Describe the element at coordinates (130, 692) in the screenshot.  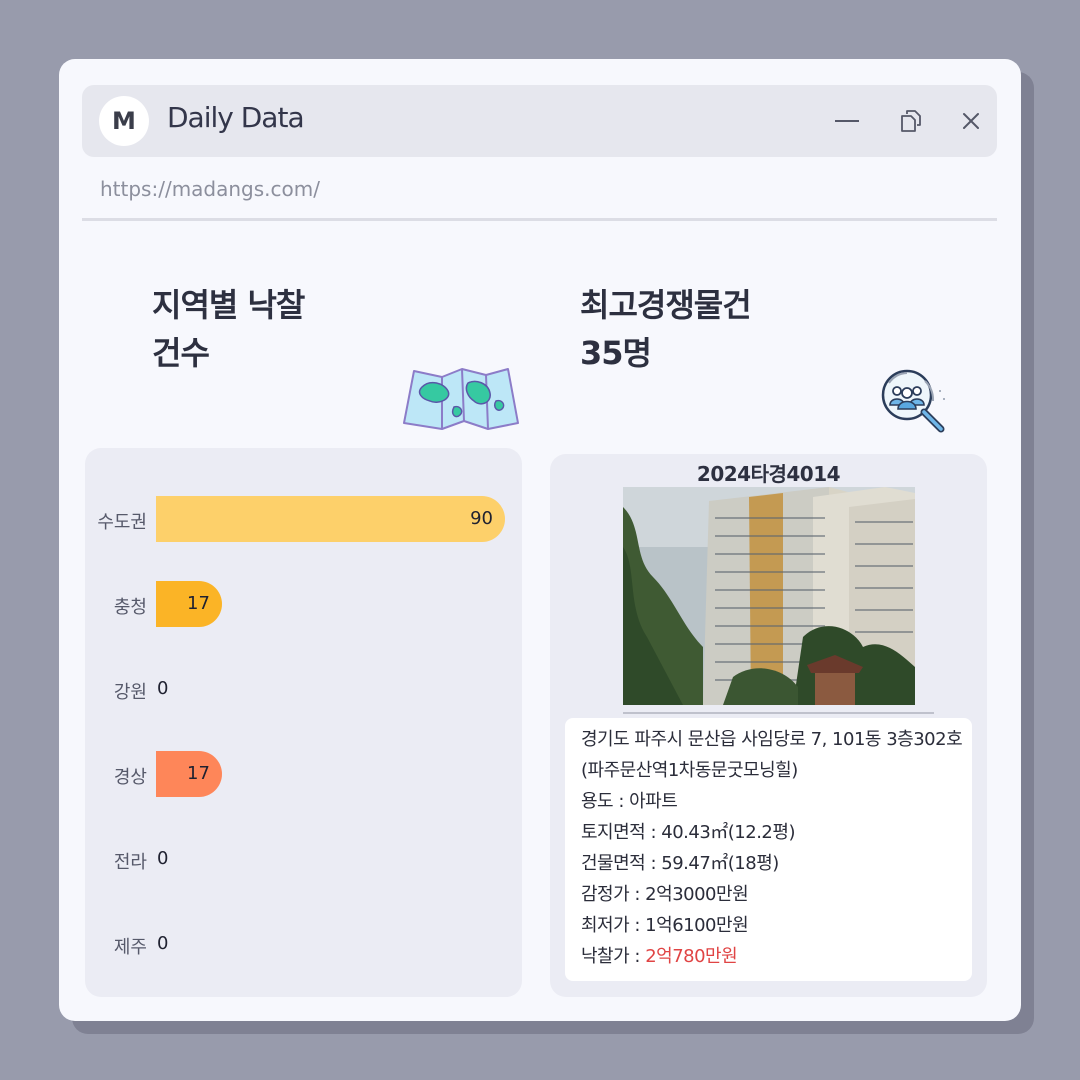
I see `bar-category-label: 강원` at that location.